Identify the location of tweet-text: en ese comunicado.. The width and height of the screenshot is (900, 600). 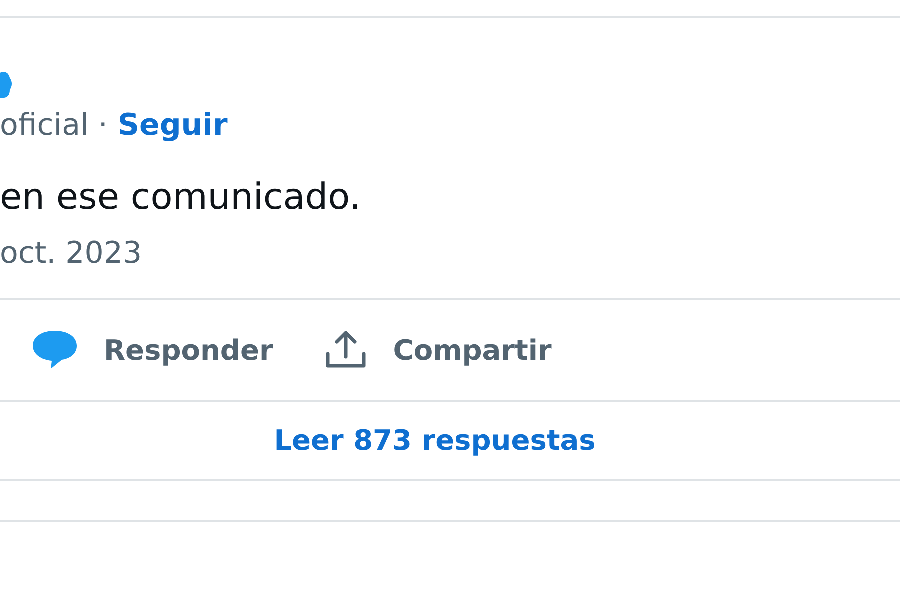
(181, 197).